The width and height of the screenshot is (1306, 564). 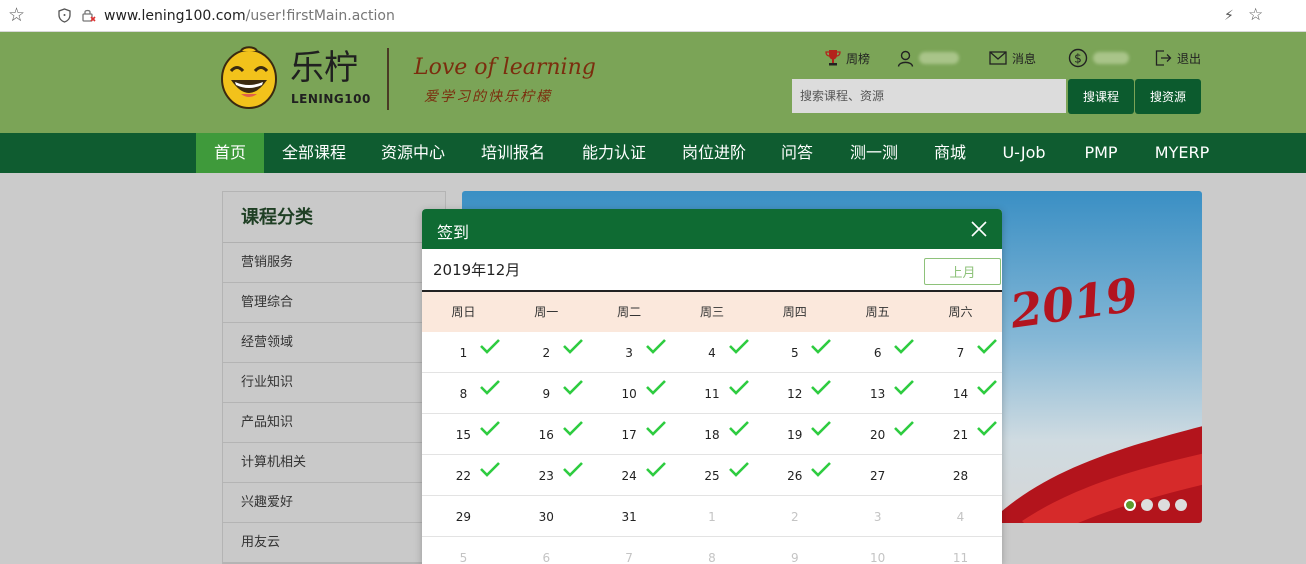 I want to click on calendar-day-cell: 20, so click(x=877, y=434).